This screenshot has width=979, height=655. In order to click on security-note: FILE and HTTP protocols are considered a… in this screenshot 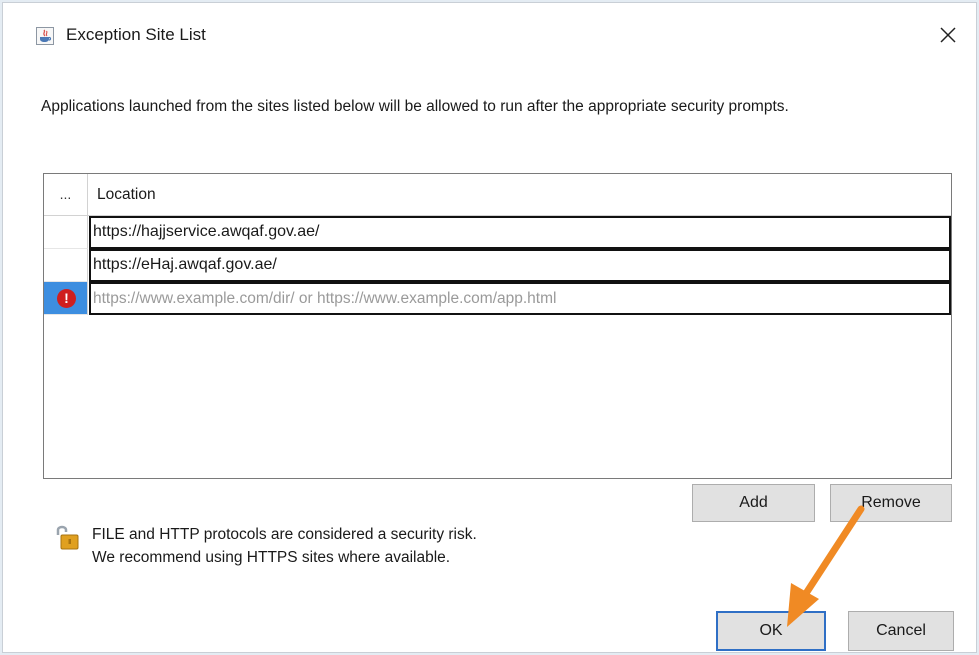, I will do `click(284, 546)`.